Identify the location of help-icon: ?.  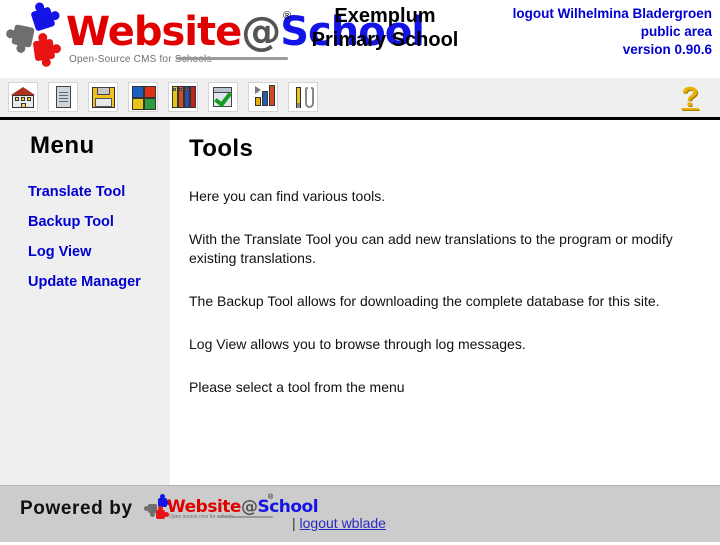
(690, 97).